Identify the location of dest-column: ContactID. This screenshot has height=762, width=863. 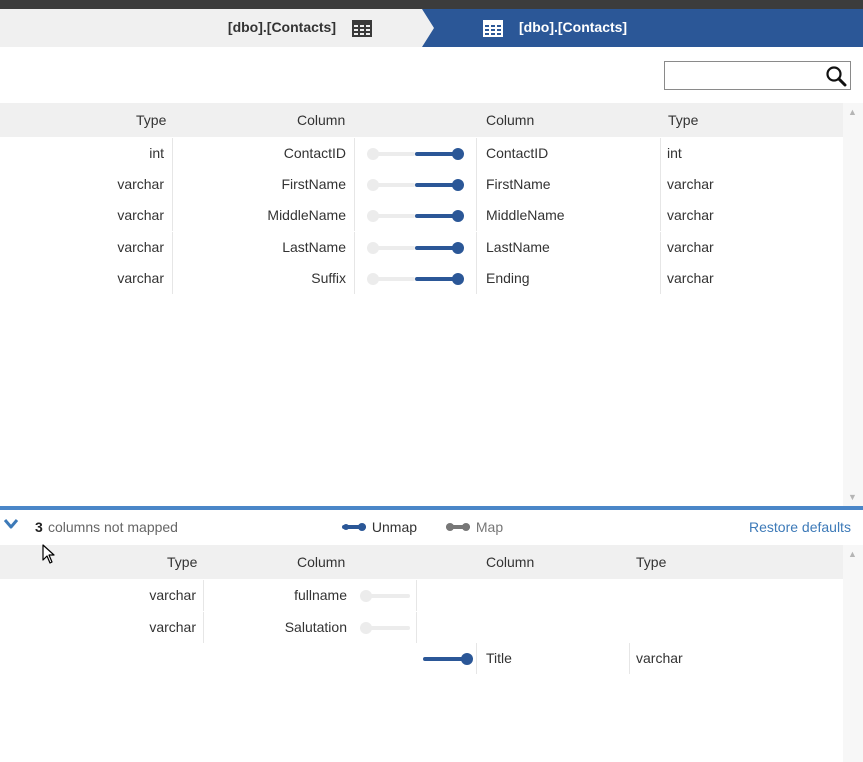
(517, 153).